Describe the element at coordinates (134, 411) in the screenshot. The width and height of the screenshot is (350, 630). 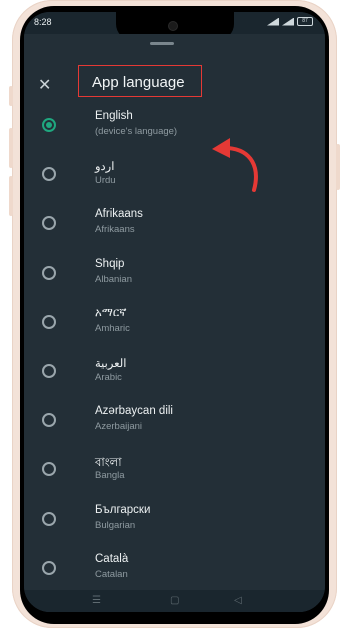
I see `language-name: Azərbaycan dili` at that location.